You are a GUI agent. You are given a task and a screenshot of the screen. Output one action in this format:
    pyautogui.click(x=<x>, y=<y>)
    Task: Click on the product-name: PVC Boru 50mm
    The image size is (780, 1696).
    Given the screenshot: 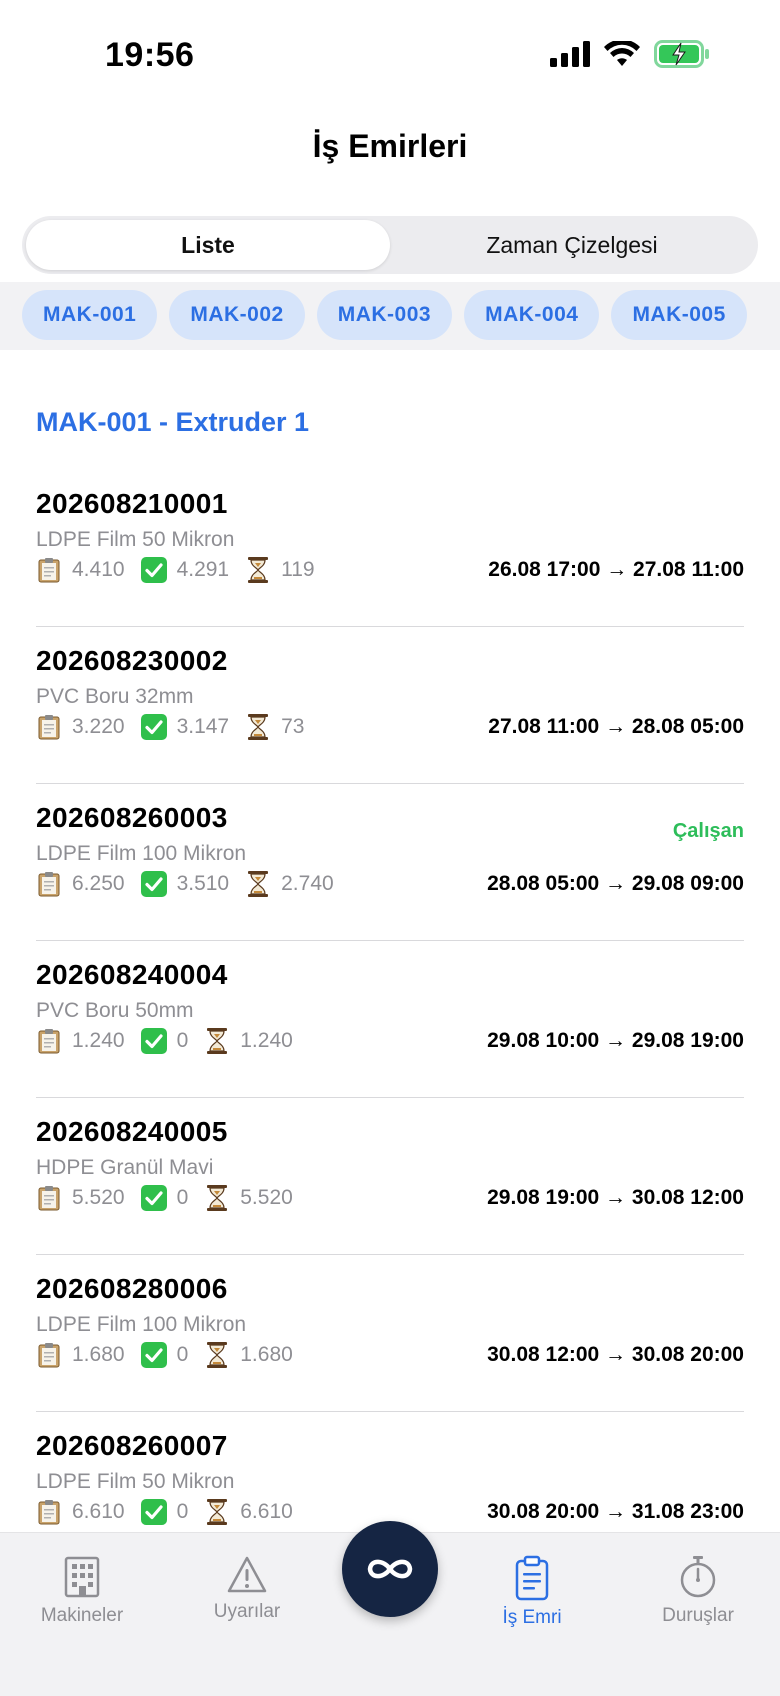 What is the action you would take?
    pyautogui.click(x=115, y=1010)
    